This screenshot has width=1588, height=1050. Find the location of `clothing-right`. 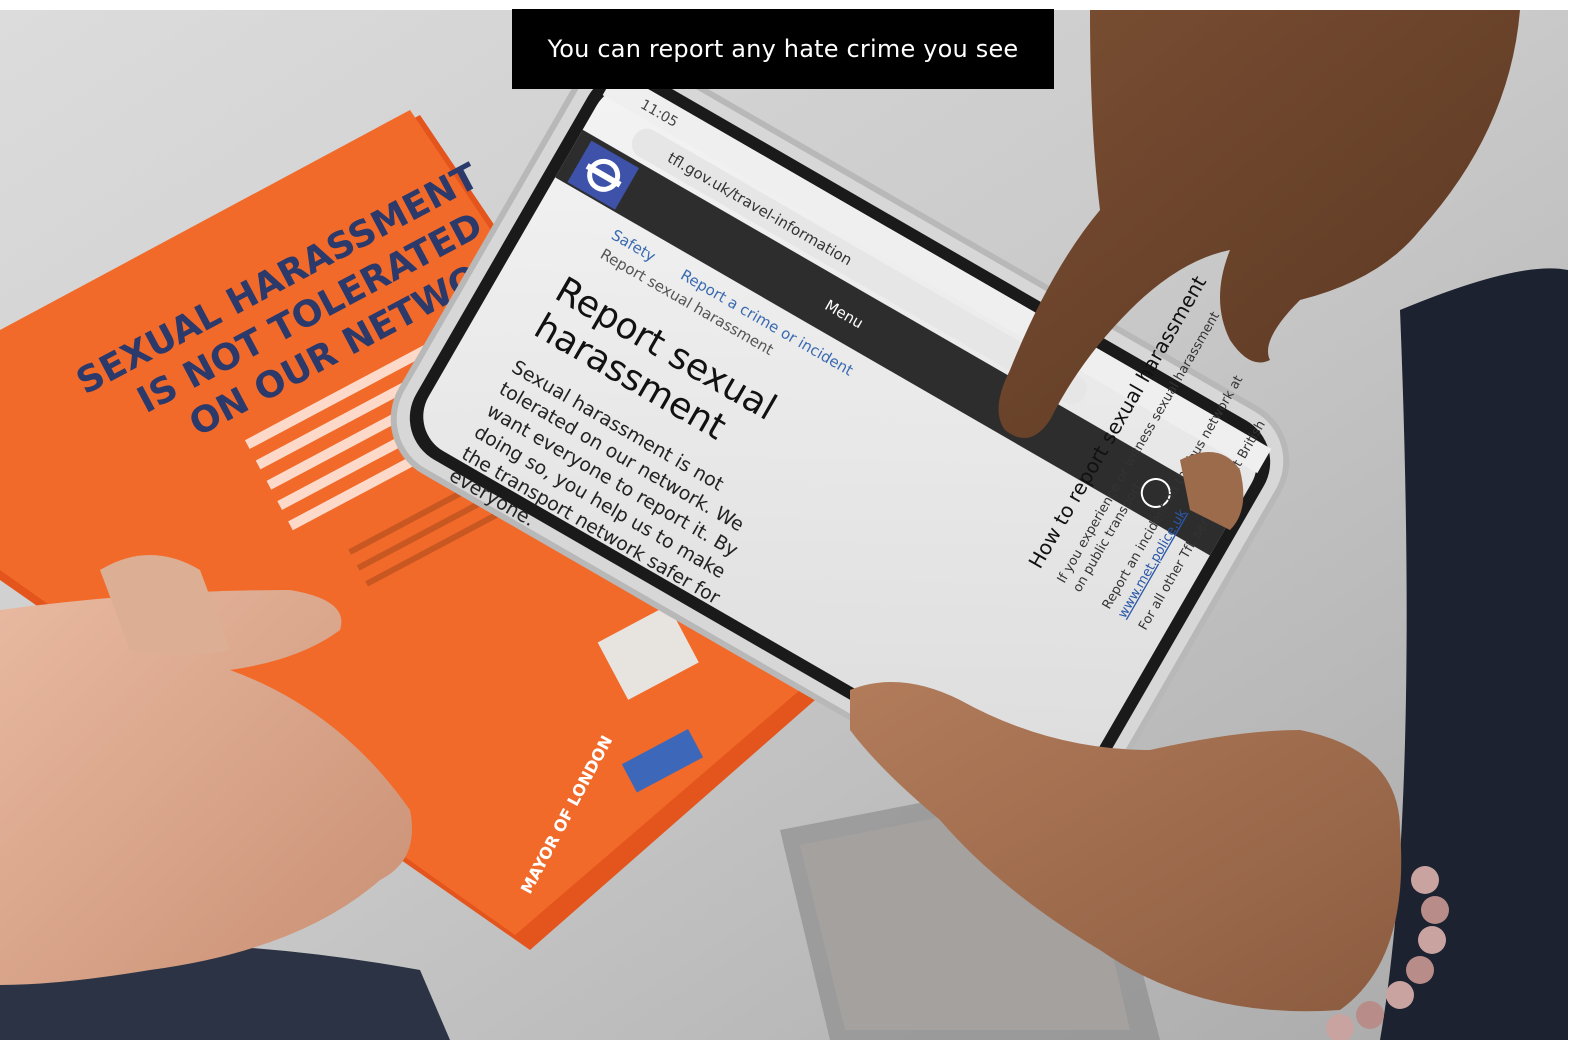

clothing-right is located at coordinates (1474, 654).